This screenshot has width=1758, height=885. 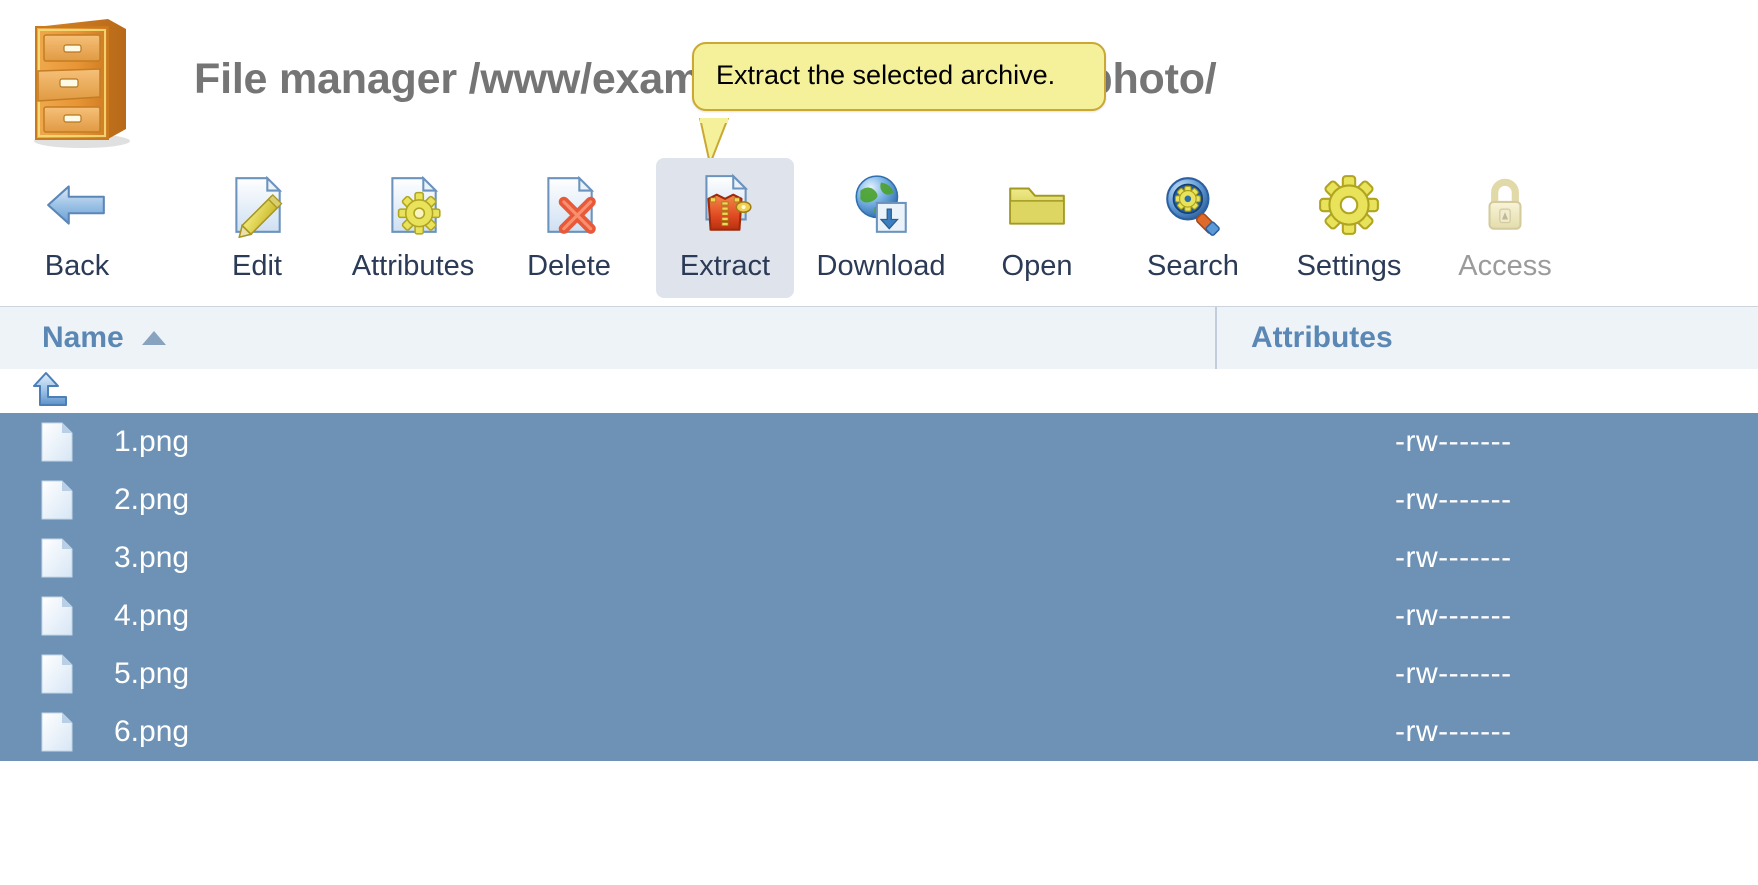 What do you see at coordinates (879, 558) in the screenshot?
I see `table-row: 3.png -rw-------` at bounding box center [879, 558].